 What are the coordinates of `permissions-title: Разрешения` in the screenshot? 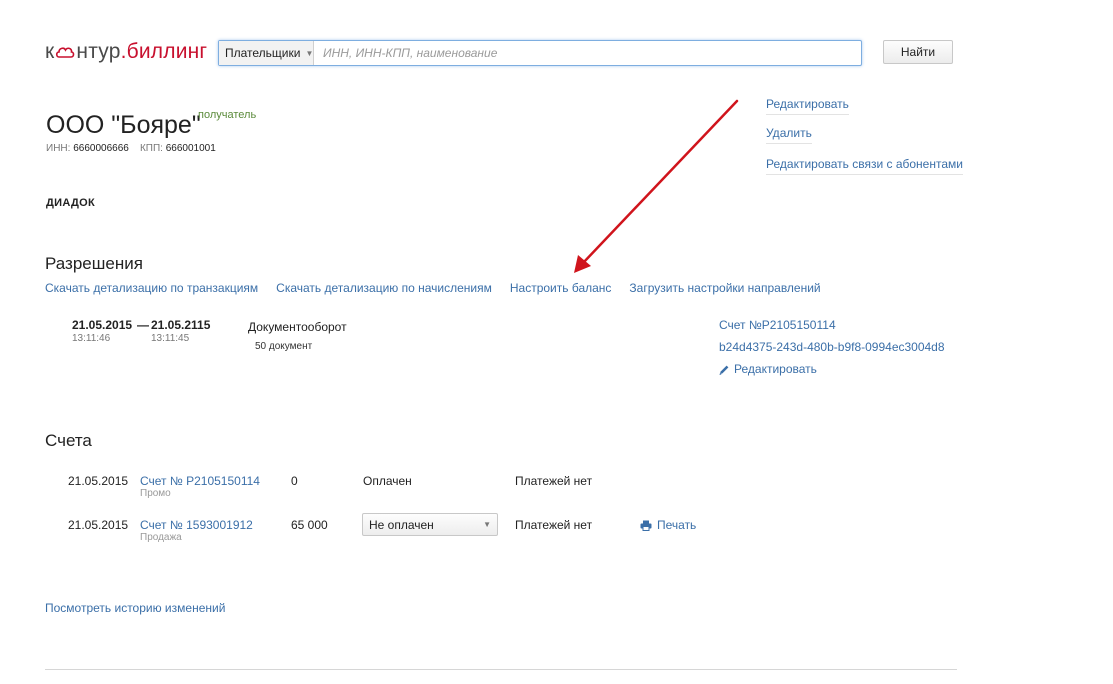 It's located at (94, 263).